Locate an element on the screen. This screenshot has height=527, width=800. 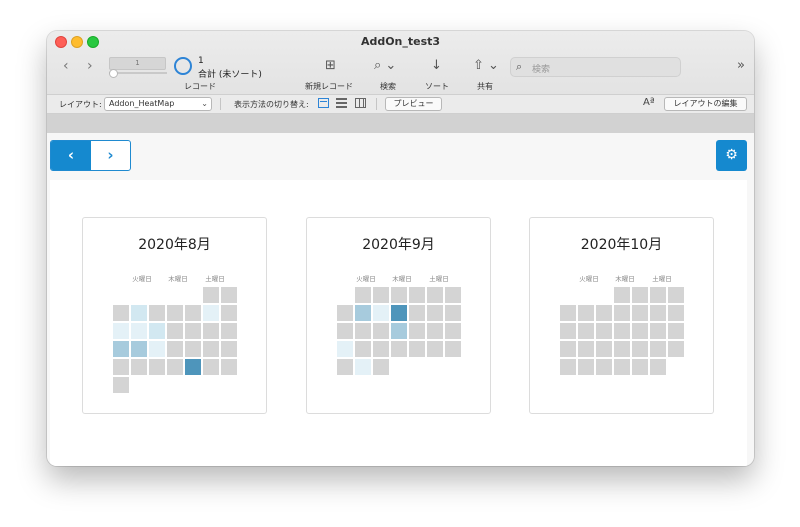
quick-find-search: ⌕ 検索 is located at coordinates (595, 67).